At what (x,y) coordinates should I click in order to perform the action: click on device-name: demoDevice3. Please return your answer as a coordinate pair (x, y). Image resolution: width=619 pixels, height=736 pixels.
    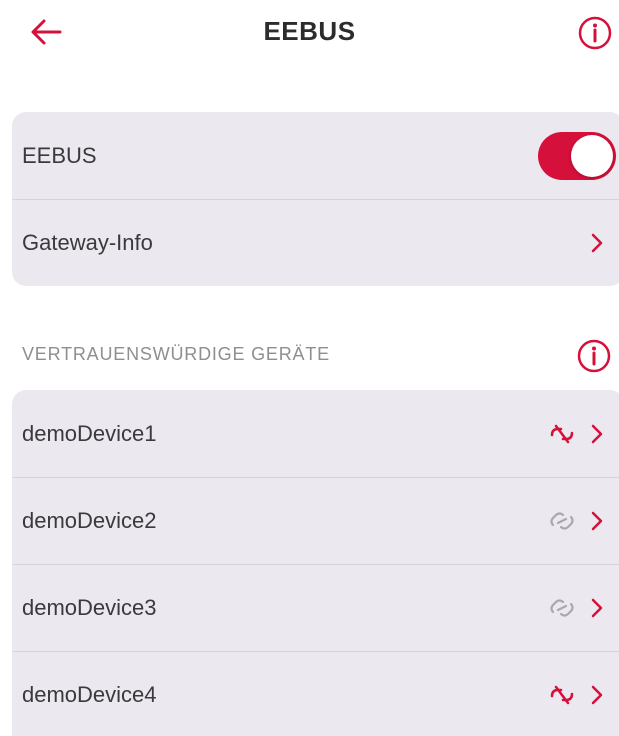
    Looking at the image, I should click on (89, 607).